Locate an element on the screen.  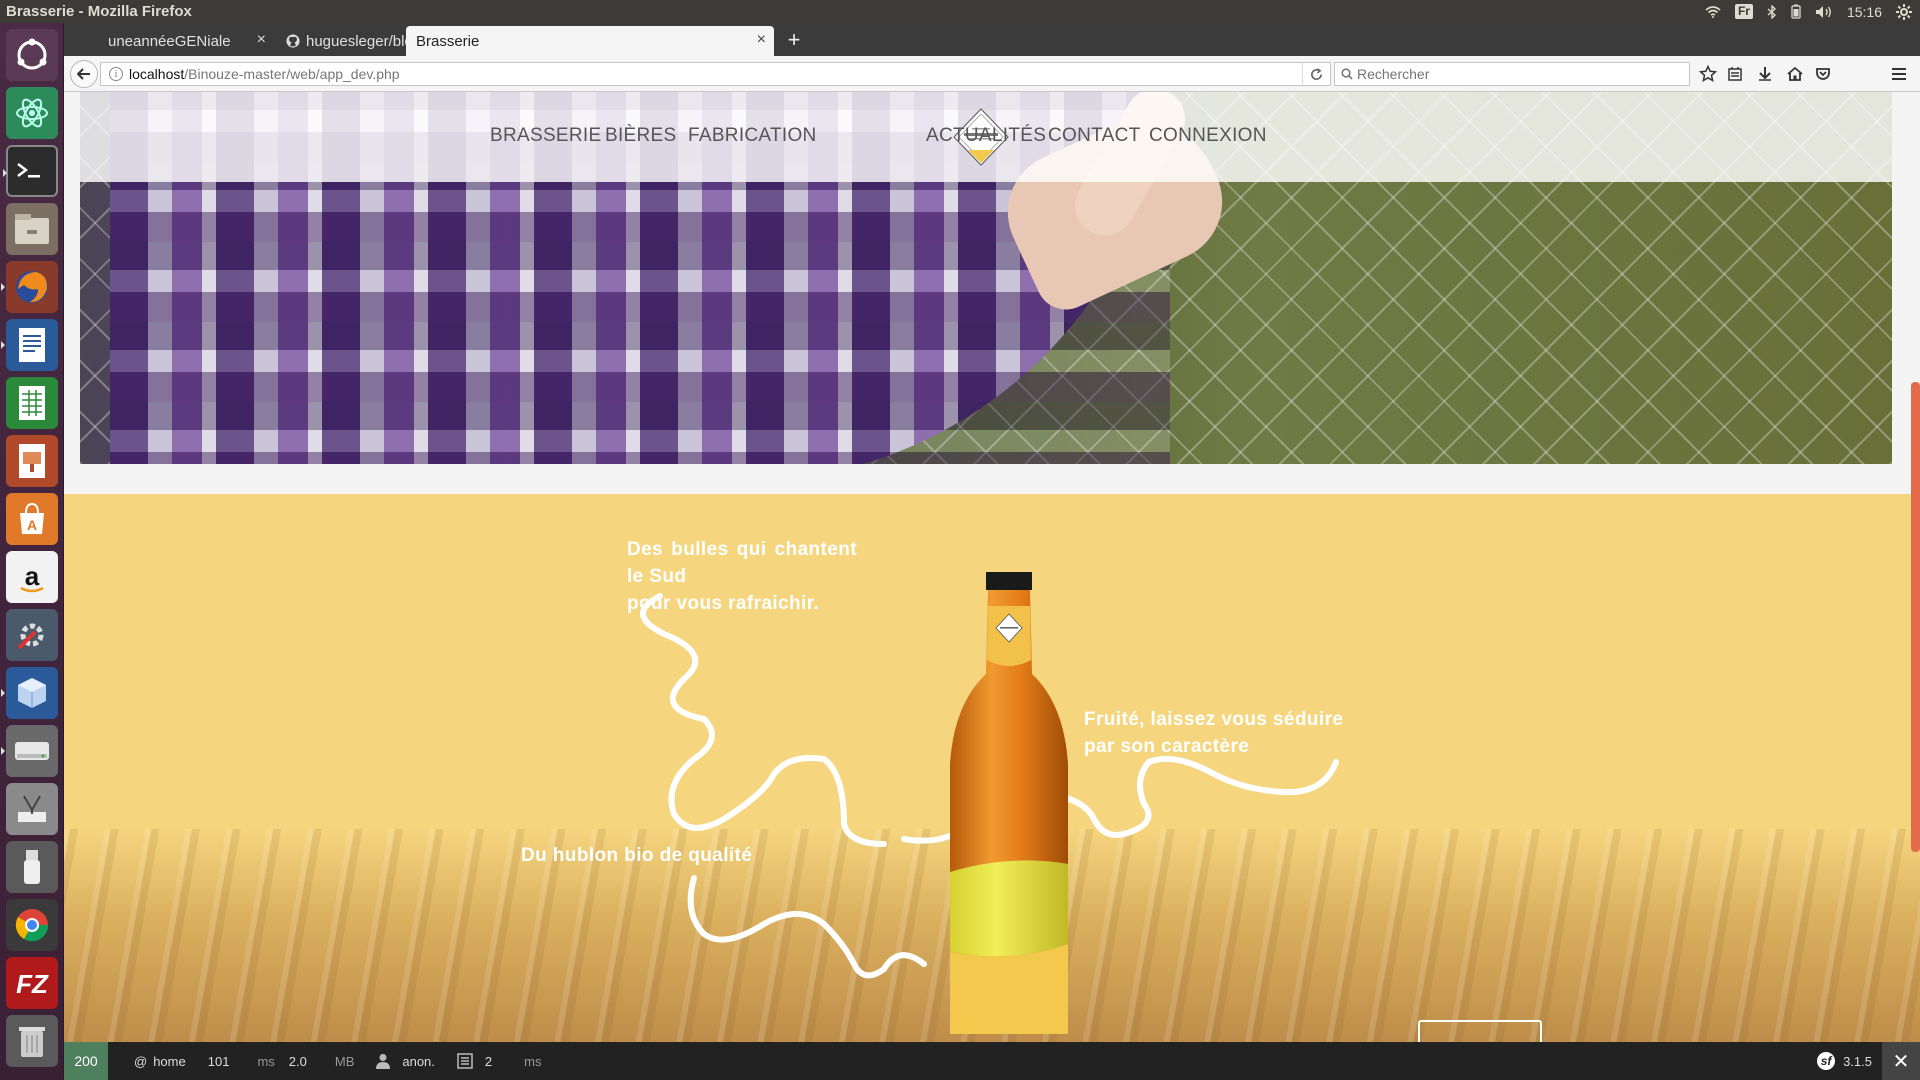
arrow-left-icon is located at coordinates (83, 74).